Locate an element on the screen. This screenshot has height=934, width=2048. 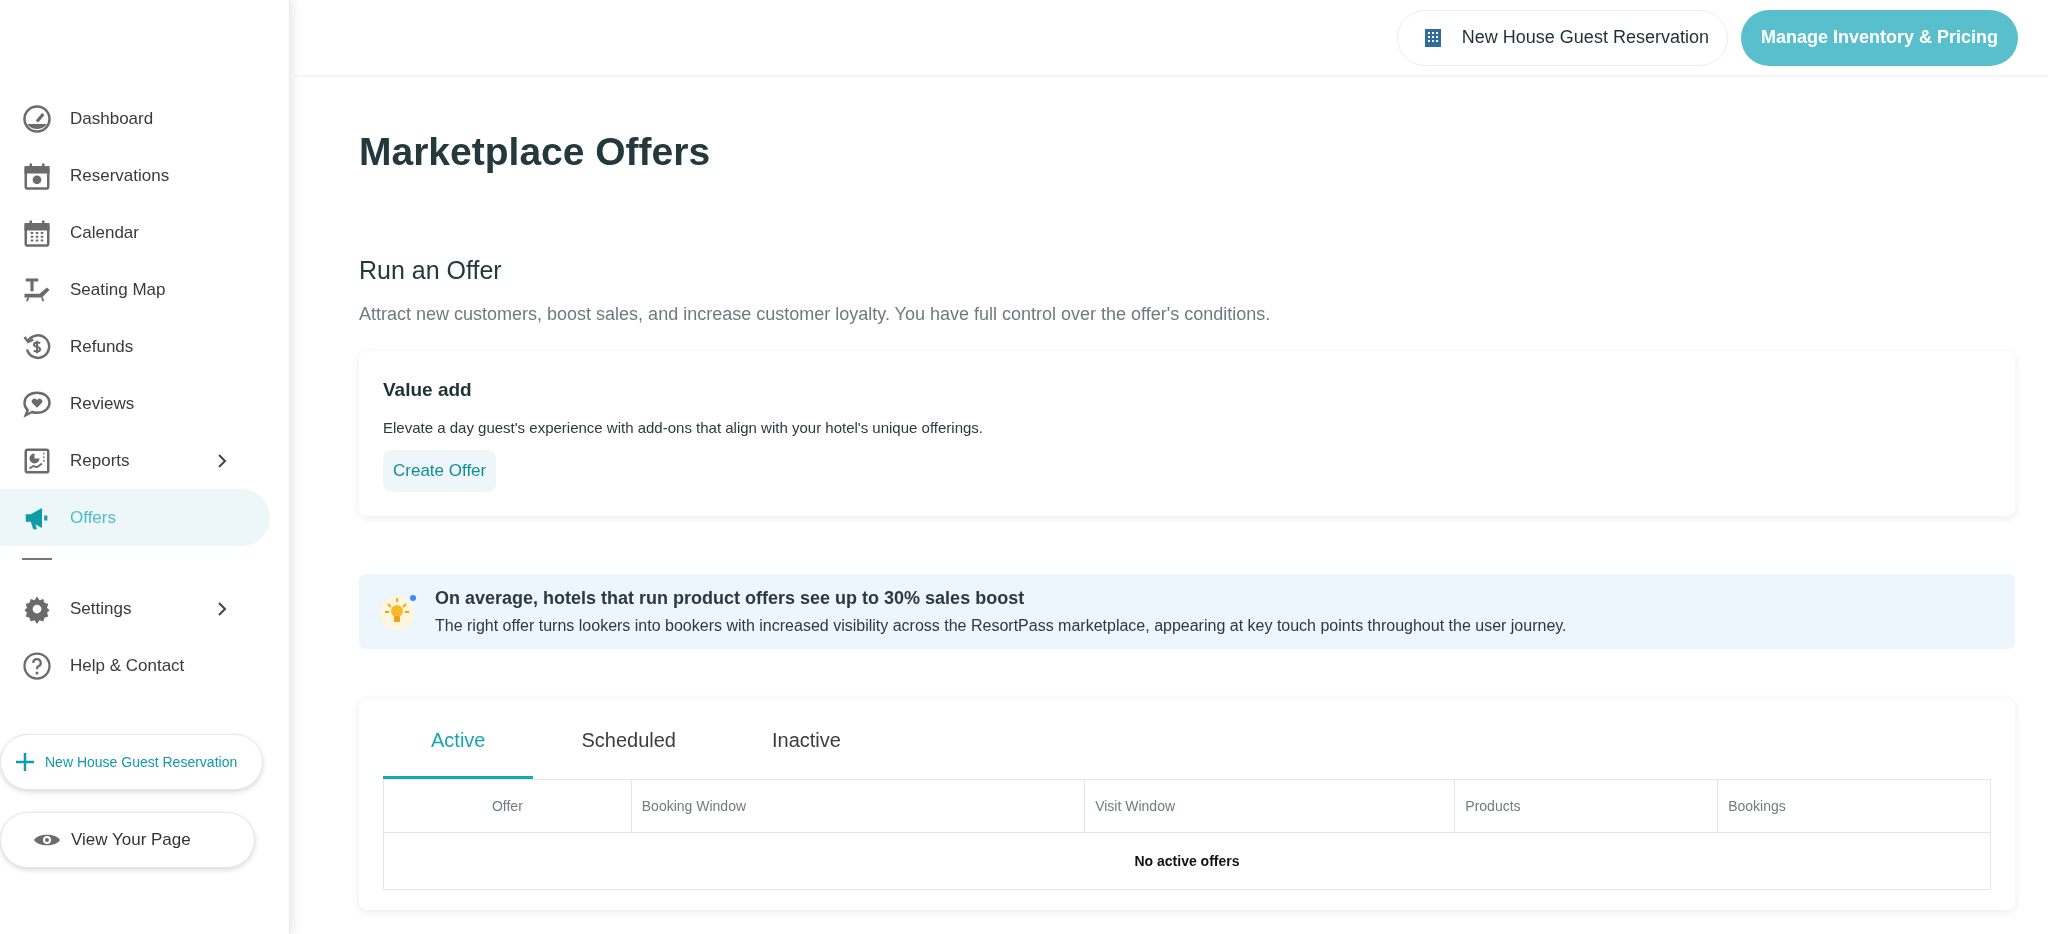
card-description: Elevate a day guest's experience with add-ons that align with your hotel's unique offerings. is located at coordinates (683, 427).